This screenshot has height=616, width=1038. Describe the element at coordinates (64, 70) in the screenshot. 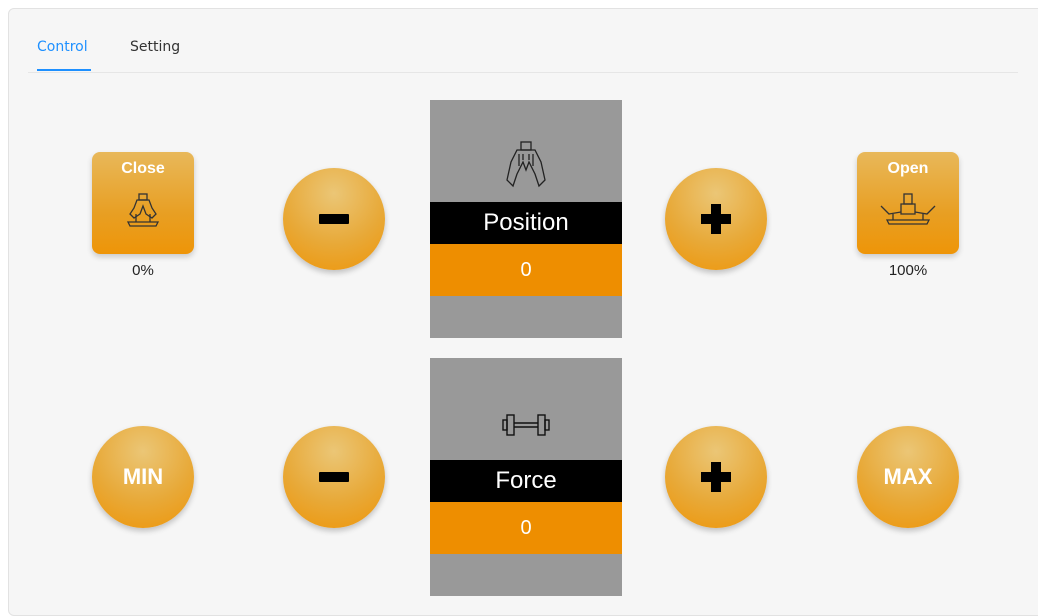

I see `active-tab-indicator` at that location.